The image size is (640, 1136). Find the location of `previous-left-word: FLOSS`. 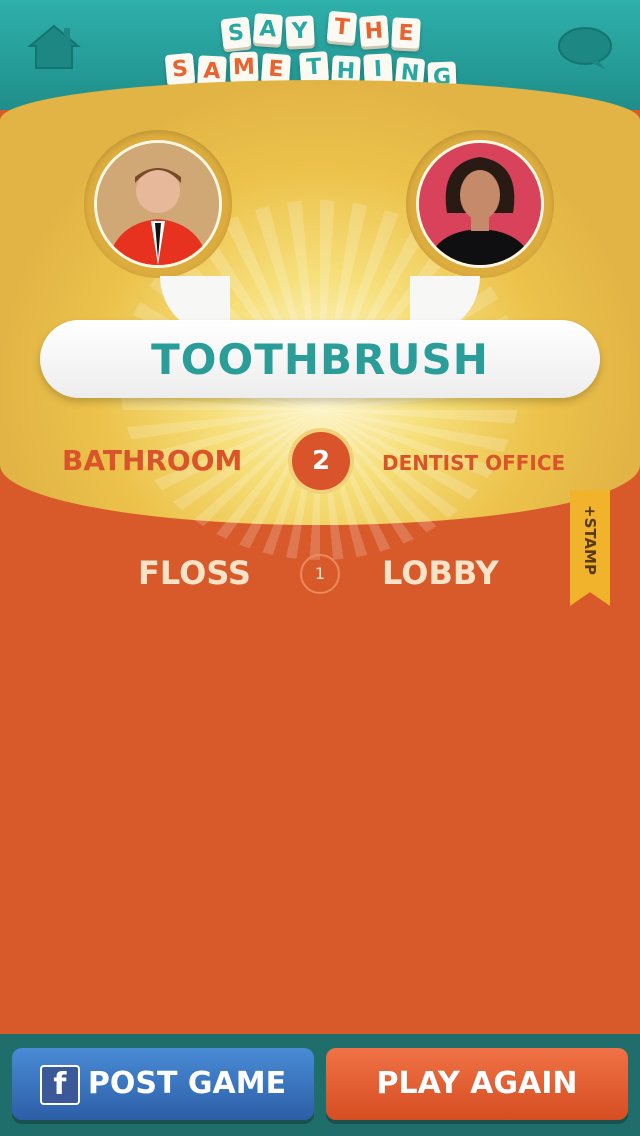

previous-left-word: FLOSS is located at coordinates (194, 573).